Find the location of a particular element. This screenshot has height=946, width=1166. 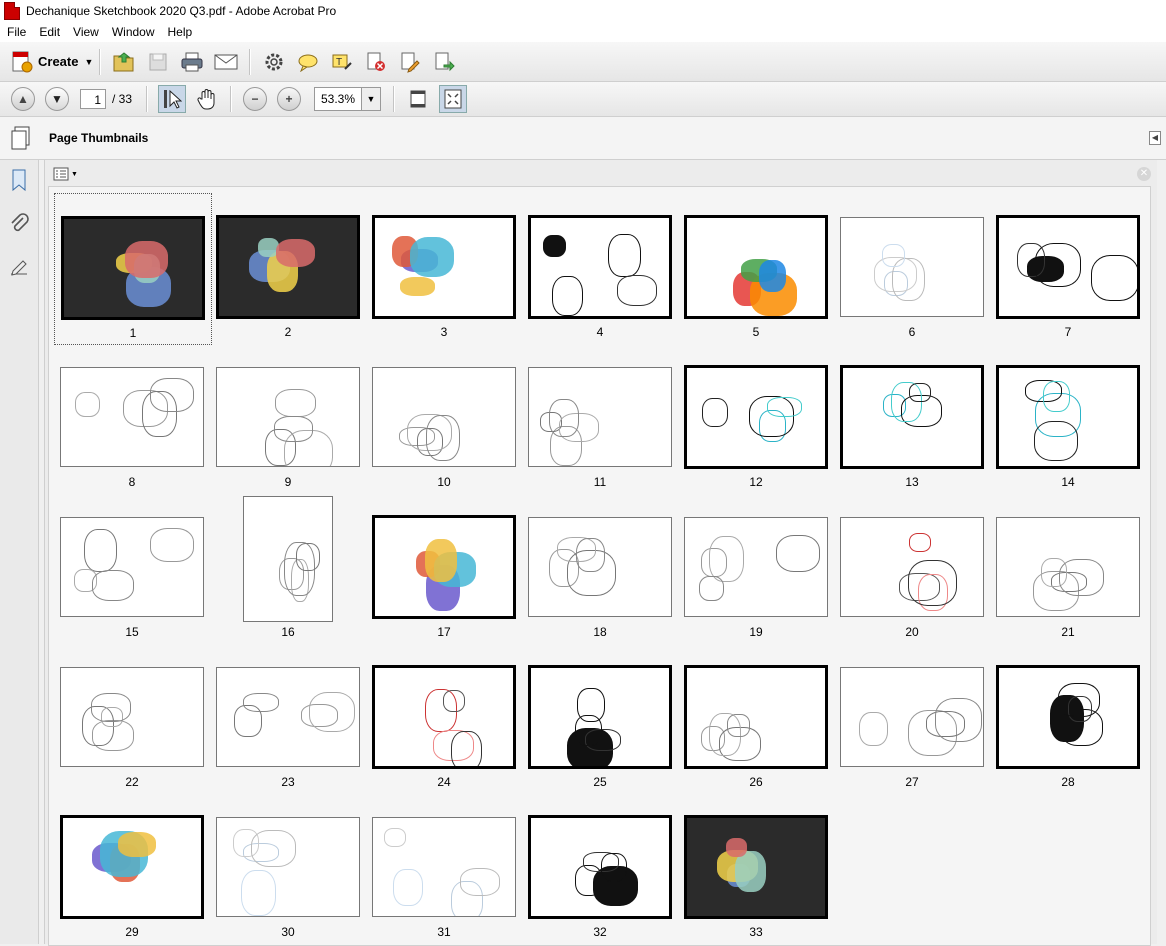

select-tool-button is located at coordinates (172, 99).